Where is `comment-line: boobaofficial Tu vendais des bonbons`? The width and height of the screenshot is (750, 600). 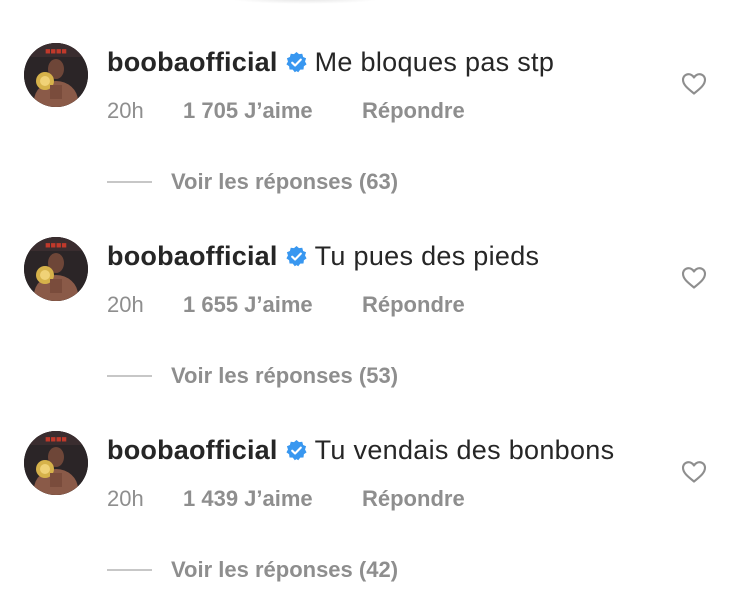 comment-line: boobaofficial Tu vendais des bonbons is located at coordinates (360, 450).